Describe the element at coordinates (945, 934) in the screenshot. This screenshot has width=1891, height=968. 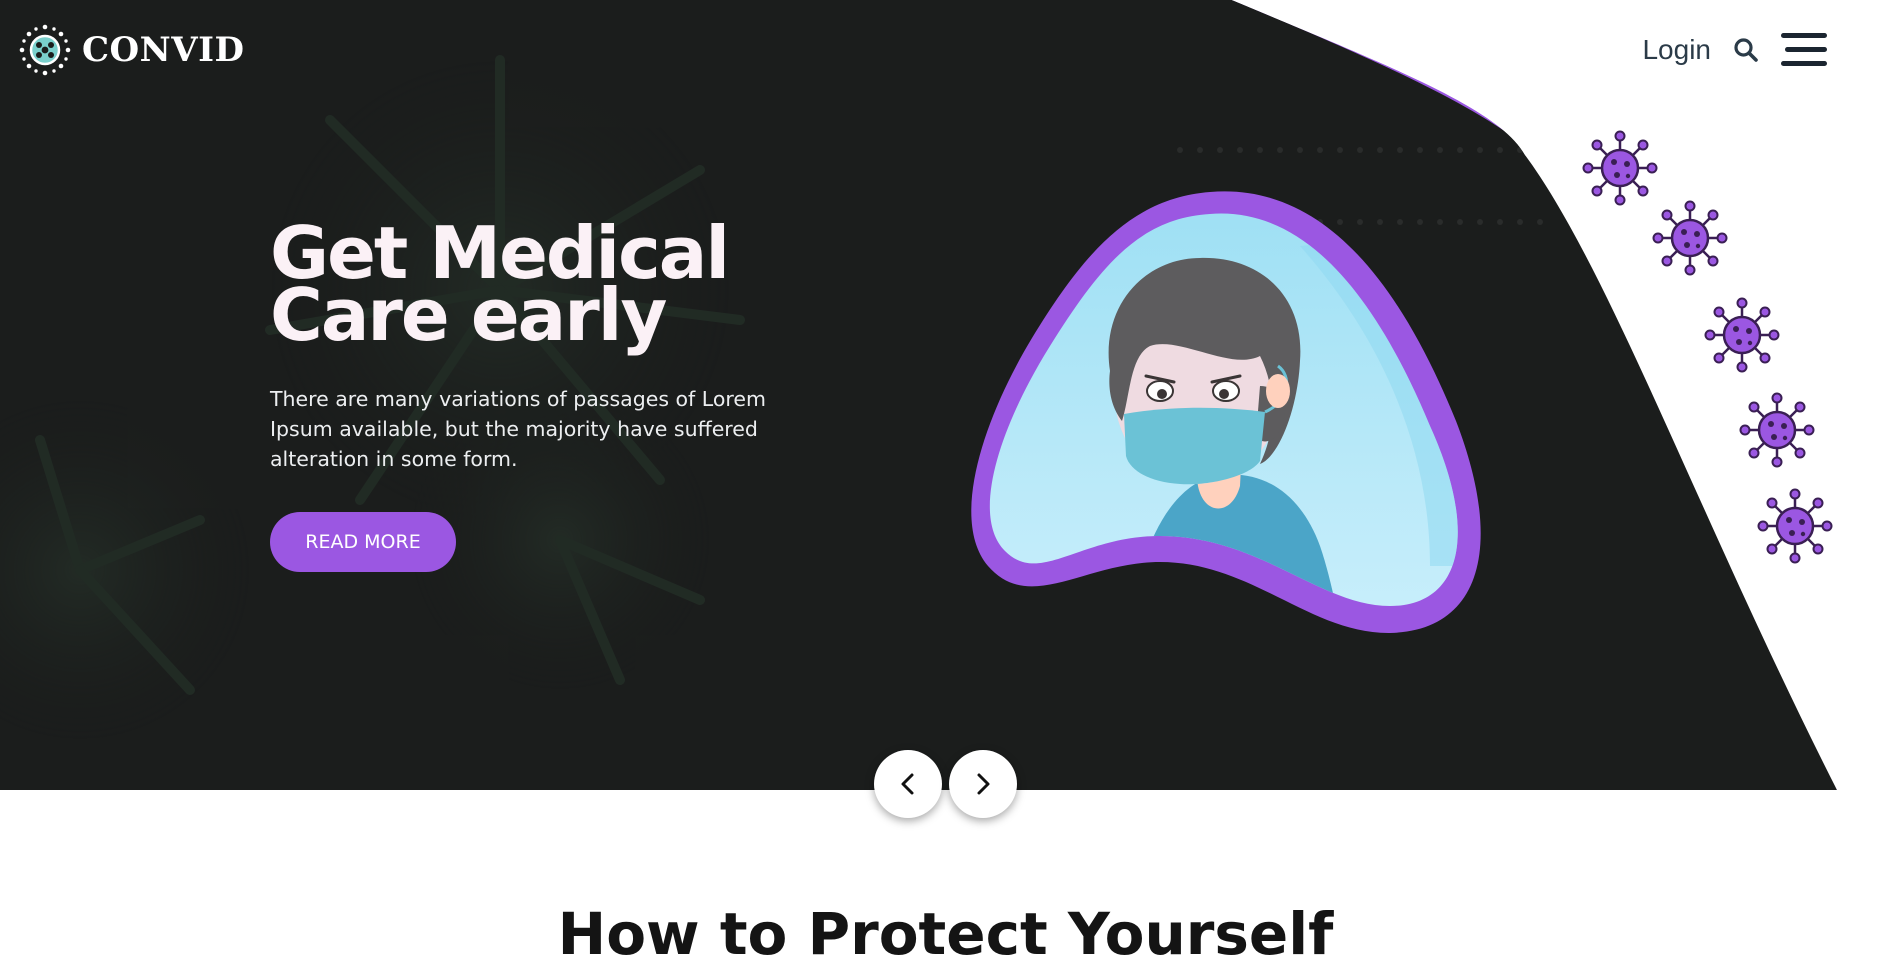
I see `section-title: How to Protect Yourself` at that location.